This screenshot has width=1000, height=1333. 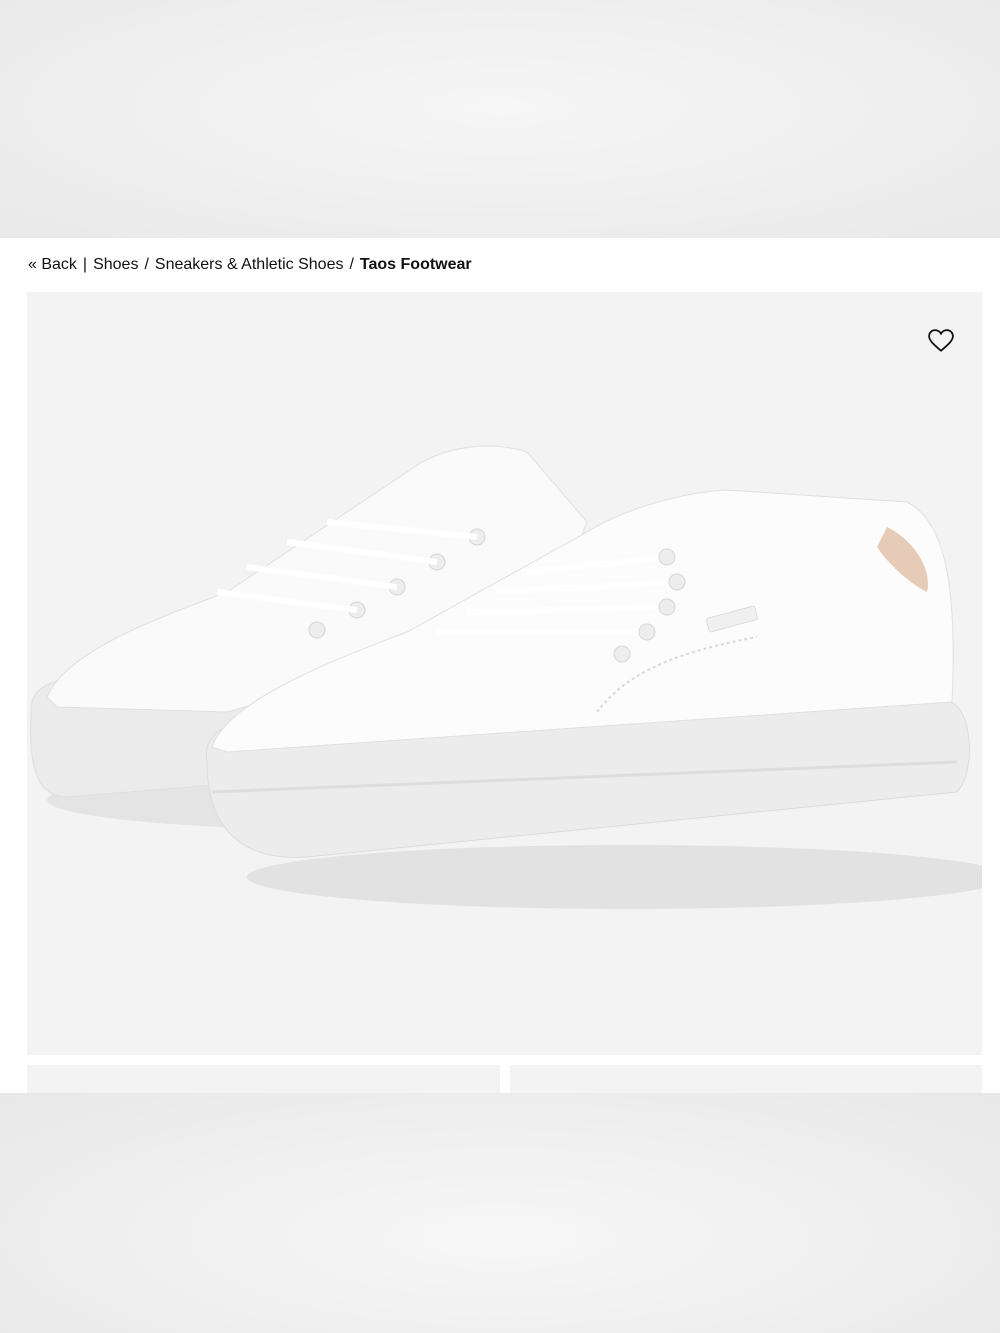 What do you see at coordinates (941, 341) in the screenshot?
I see `heart-icon` at bounding box center [941, 341].